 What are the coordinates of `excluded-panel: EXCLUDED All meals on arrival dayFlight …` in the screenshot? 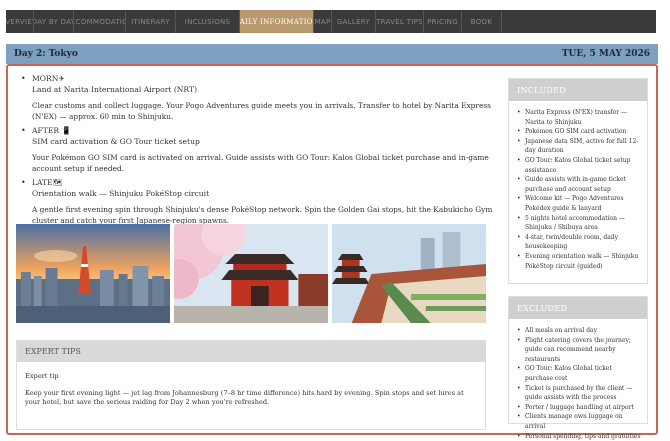 It's located at (578, 368).